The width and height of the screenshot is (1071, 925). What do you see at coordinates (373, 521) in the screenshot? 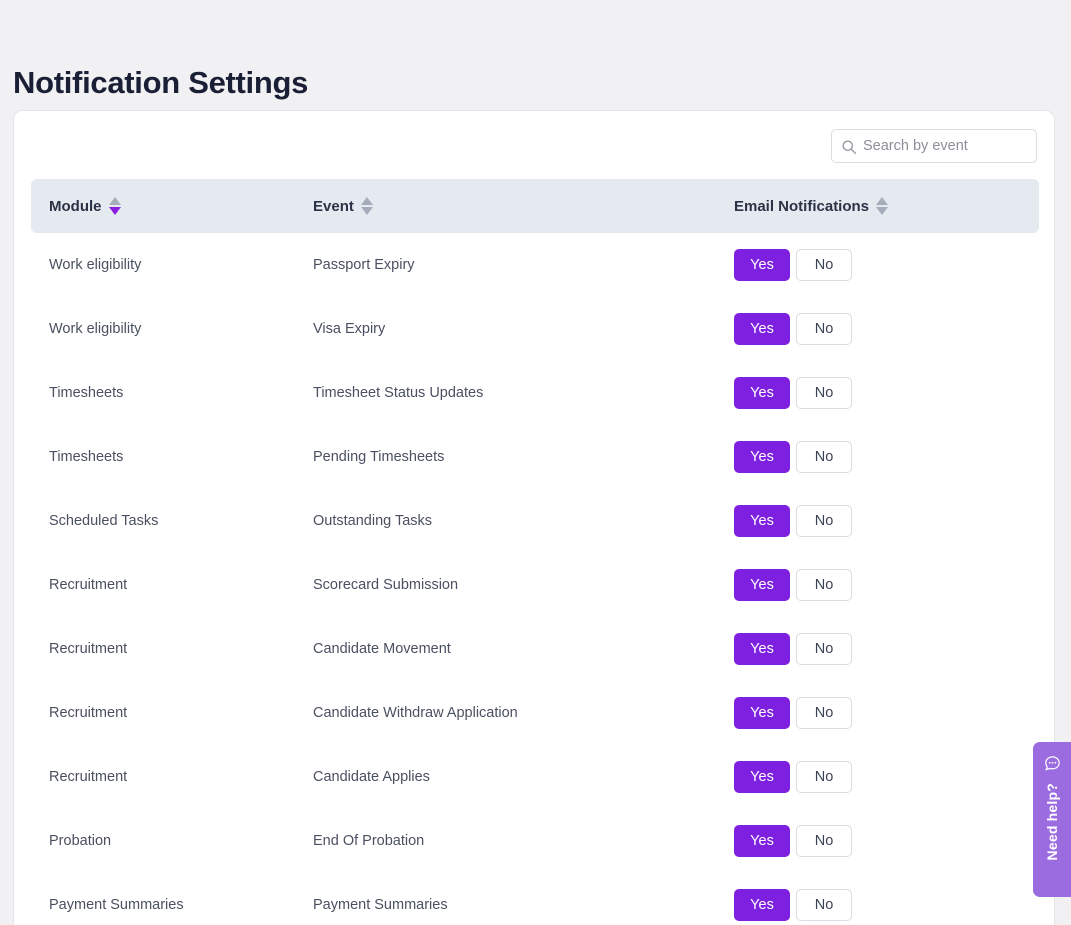
I see `cell-event: Outstanding Tasks` at bounding box center [373, 521].